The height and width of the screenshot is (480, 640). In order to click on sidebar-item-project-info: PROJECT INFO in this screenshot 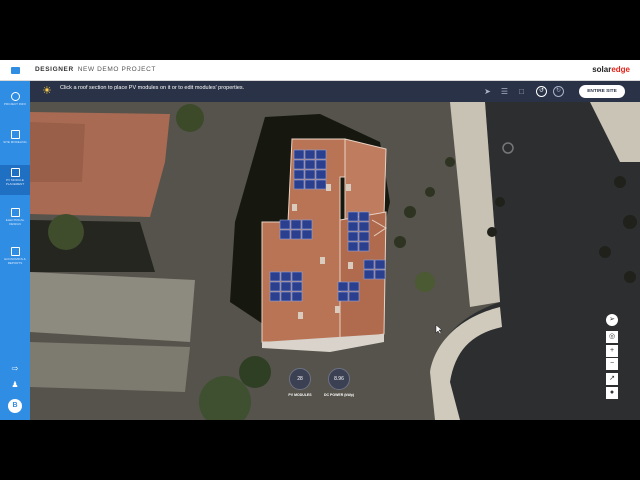, I will do `click(15, 104)`.